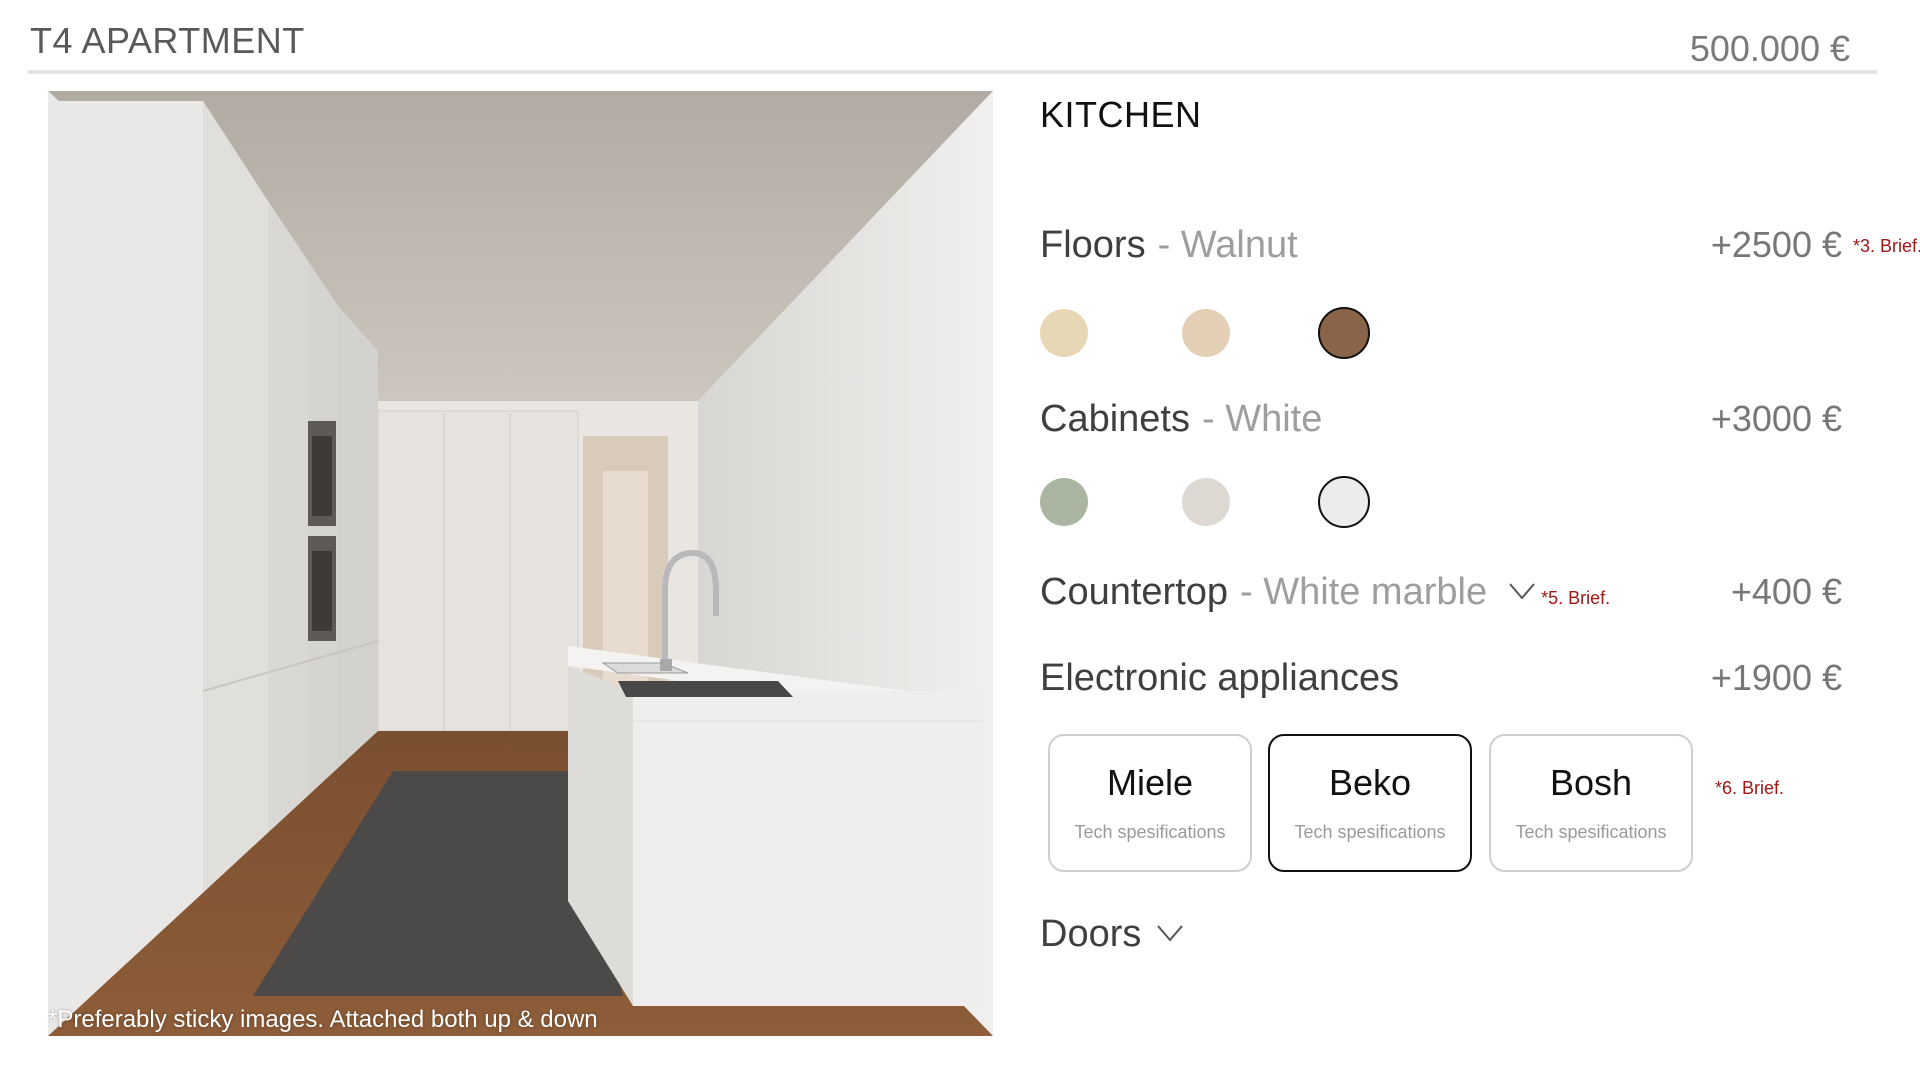 This screenshot has width=1920, height=1080. Describe the element at coordinates (1262, 419) in the screenshot. I see `cabinets-value: - White` at that location.